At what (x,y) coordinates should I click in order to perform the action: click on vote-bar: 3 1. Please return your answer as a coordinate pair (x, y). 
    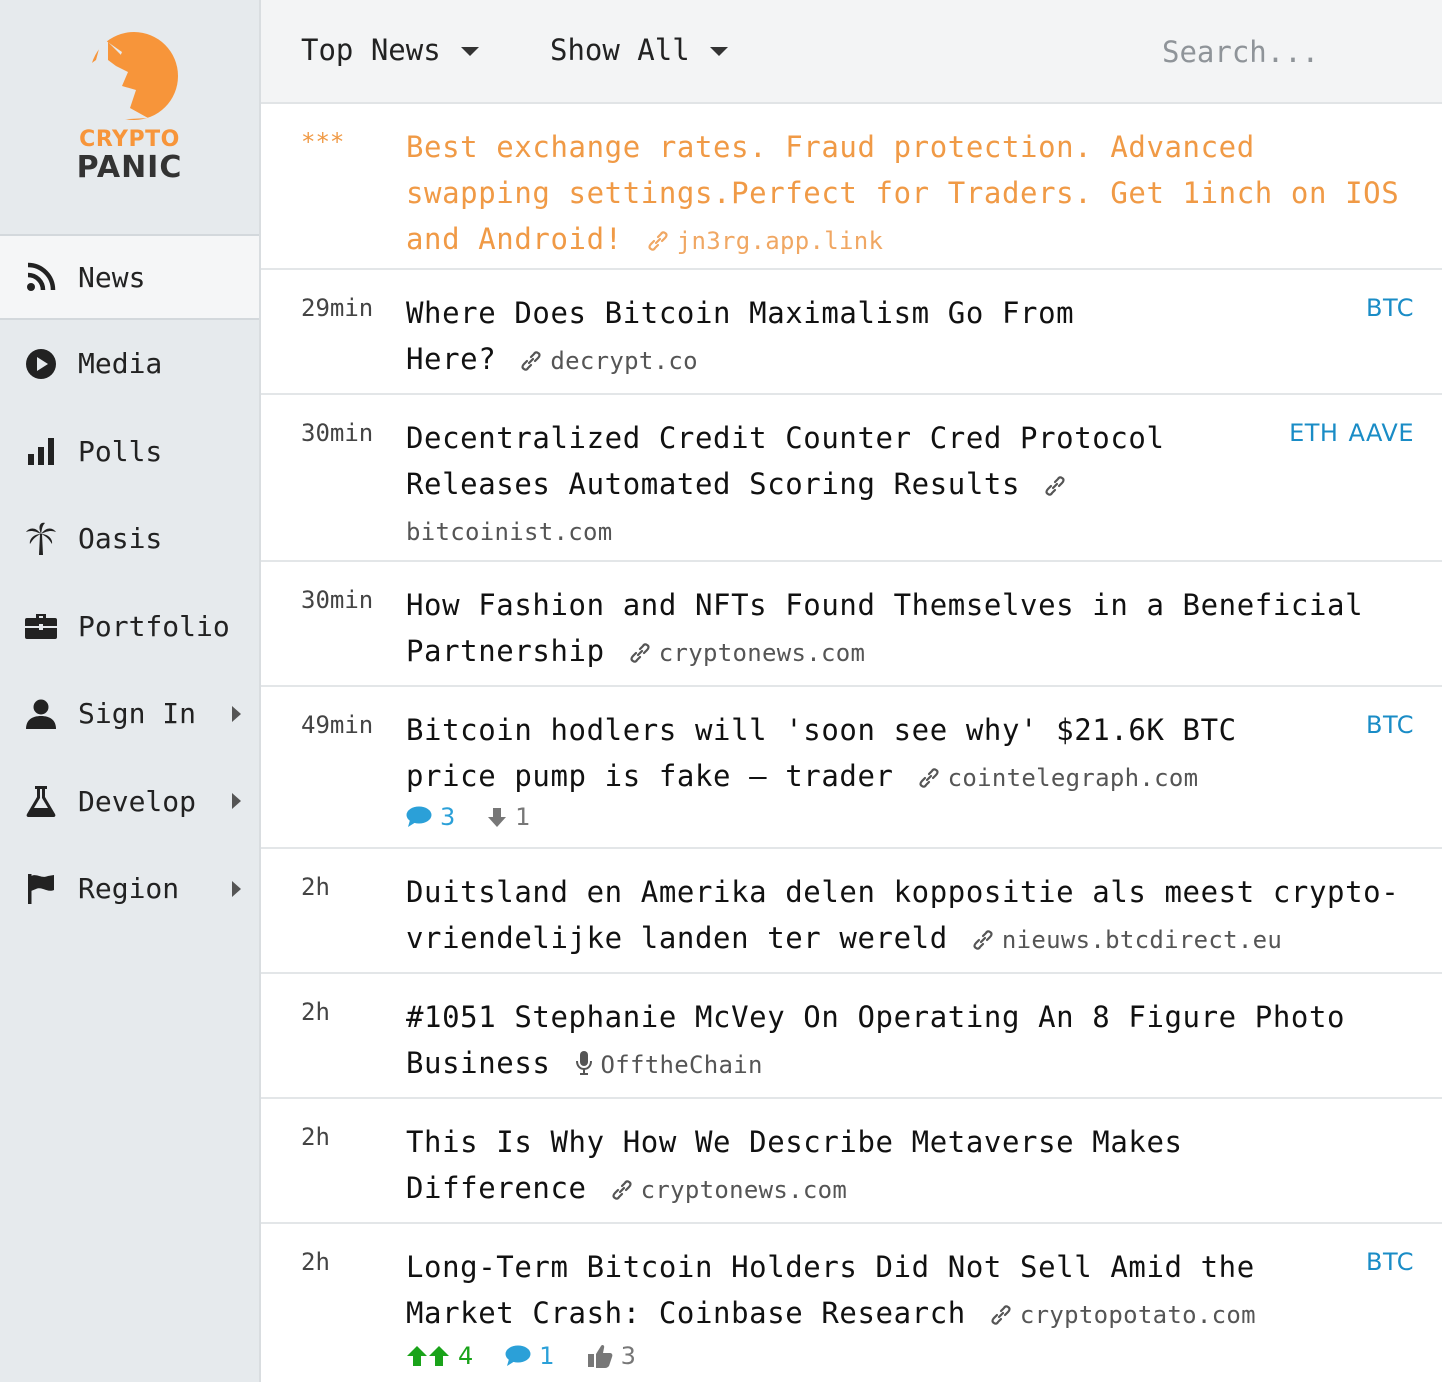
    Looking at the image, I should click on (484, 817).